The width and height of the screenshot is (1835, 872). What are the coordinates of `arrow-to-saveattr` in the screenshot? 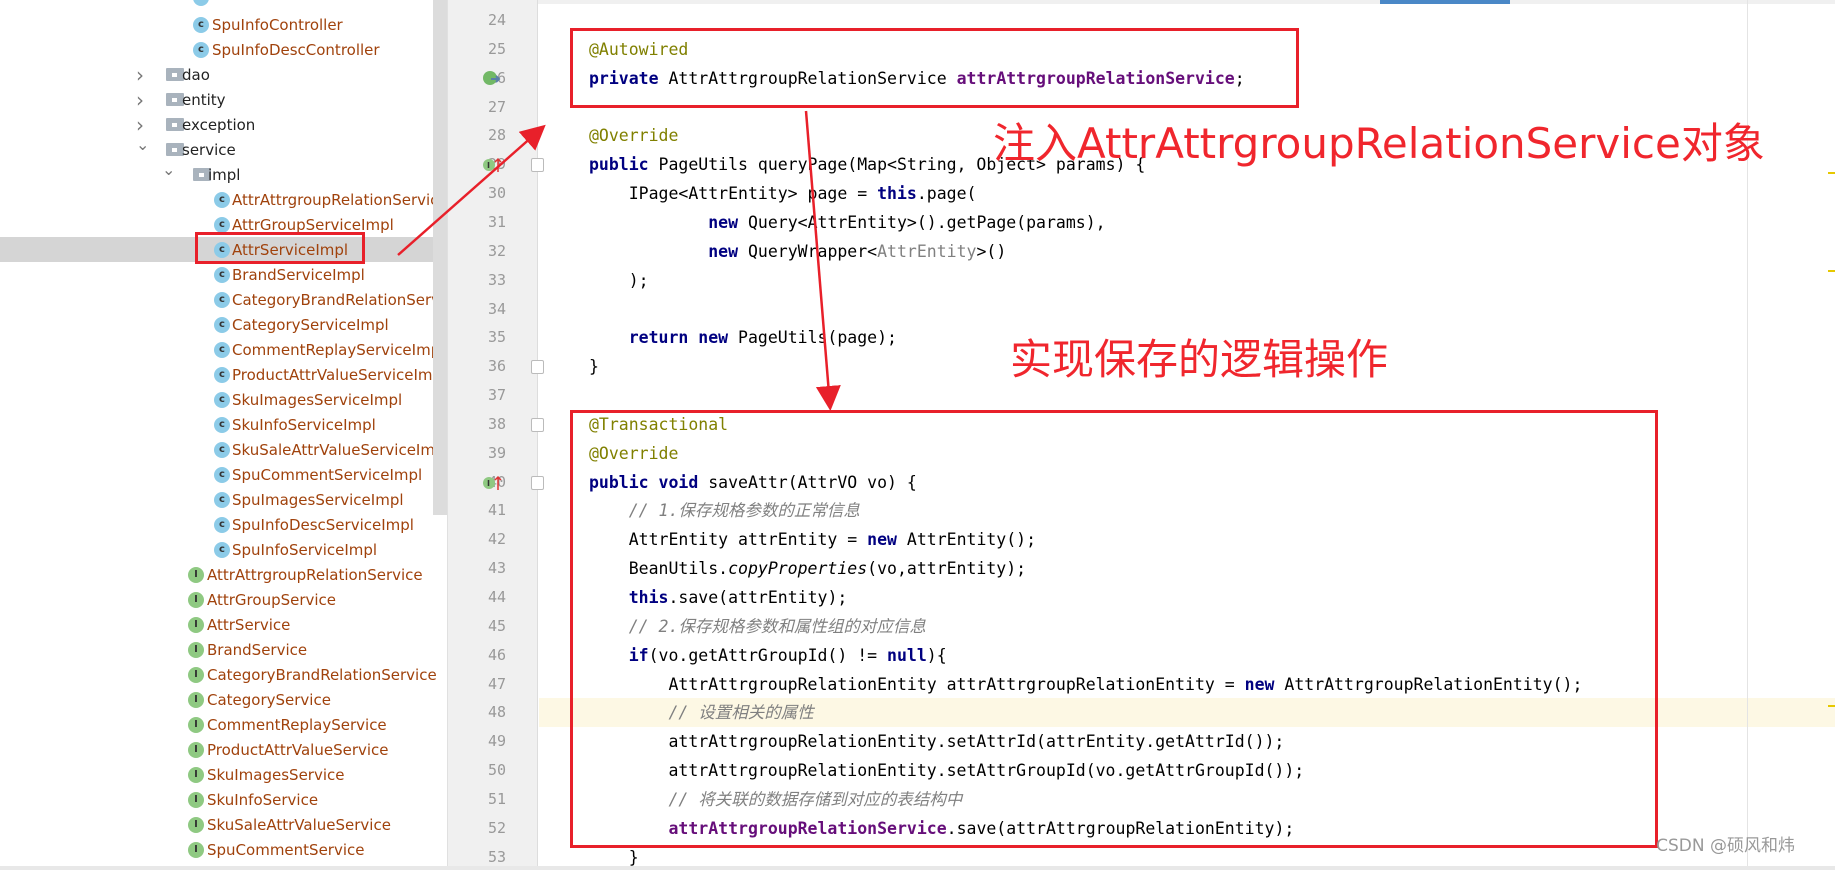 It's located at (822, 260).